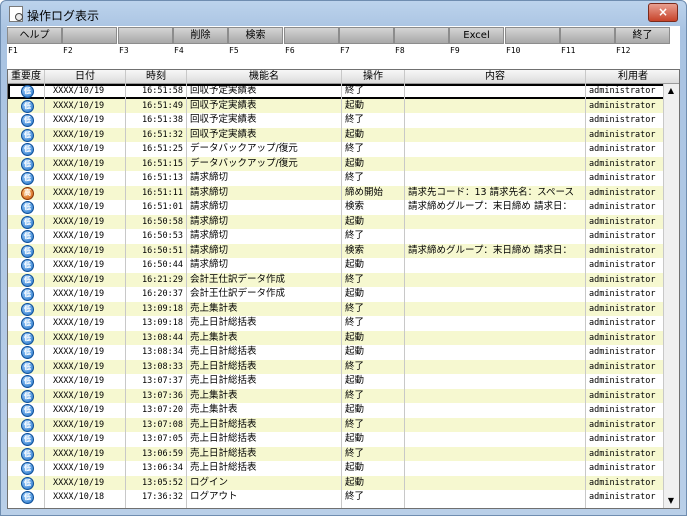  Describe the element at coordinates (162, 120) in the screenshot. I see `cell-time: 16:51:38` at that location.